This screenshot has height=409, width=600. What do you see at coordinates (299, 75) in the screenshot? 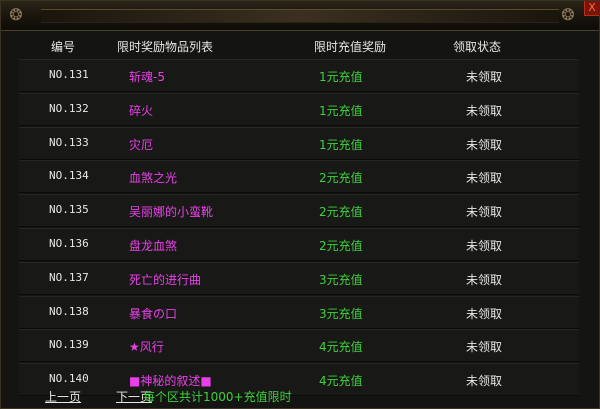
I see `table-row: NO.131 斩魂-5 1元充值 未领取` at bounding box center [299, 75].